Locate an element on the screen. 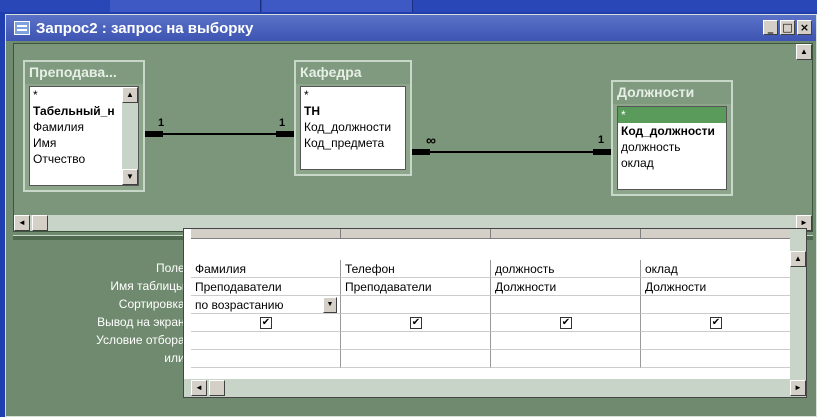 Image resolution: width=817 pixels, height=417 pixels. field-cell: Телефон is located at coordinates (416, 269).